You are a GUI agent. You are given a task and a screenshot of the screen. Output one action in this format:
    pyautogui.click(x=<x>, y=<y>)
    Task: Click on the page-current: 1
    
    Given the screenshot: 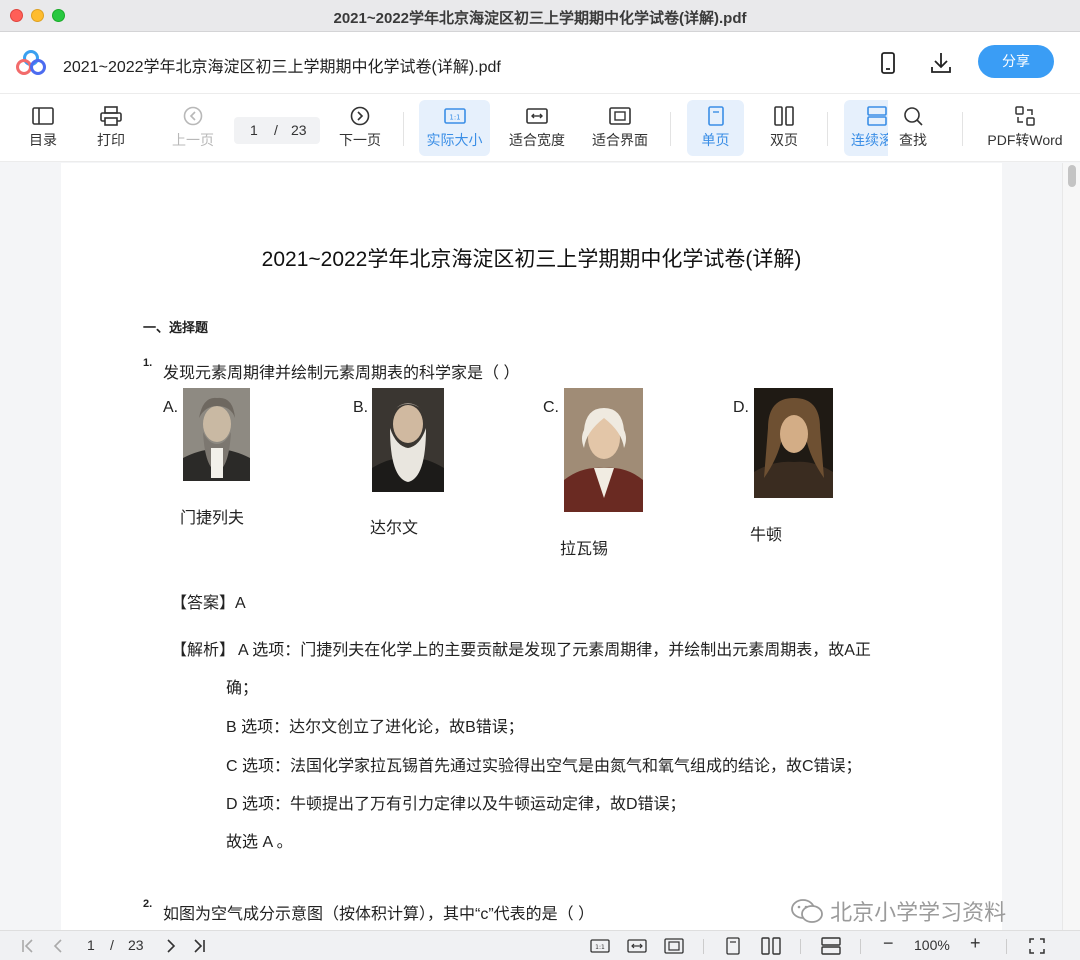 What is the action you would take?
    pyautogui.click(x=254, y=130)
    